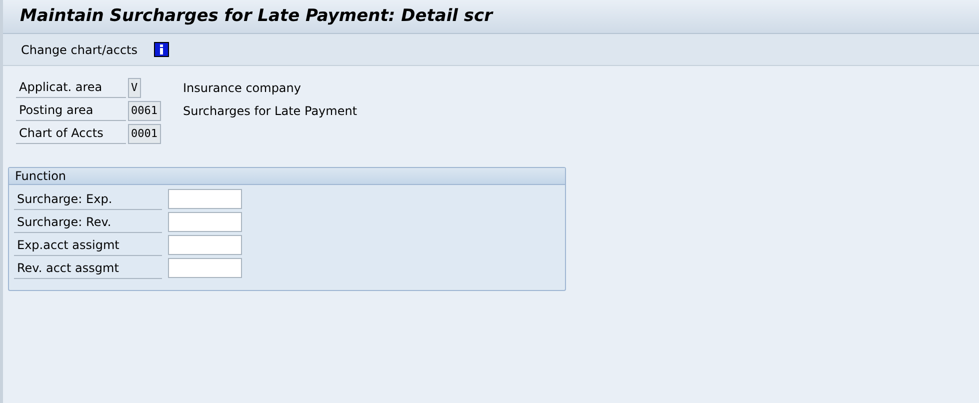 This screenshot has width=979, height=403. What do you see at coordinates (71, 87) in the screenshot?
I see `field-label: Applicat. area` at bounding box center [71, 87].